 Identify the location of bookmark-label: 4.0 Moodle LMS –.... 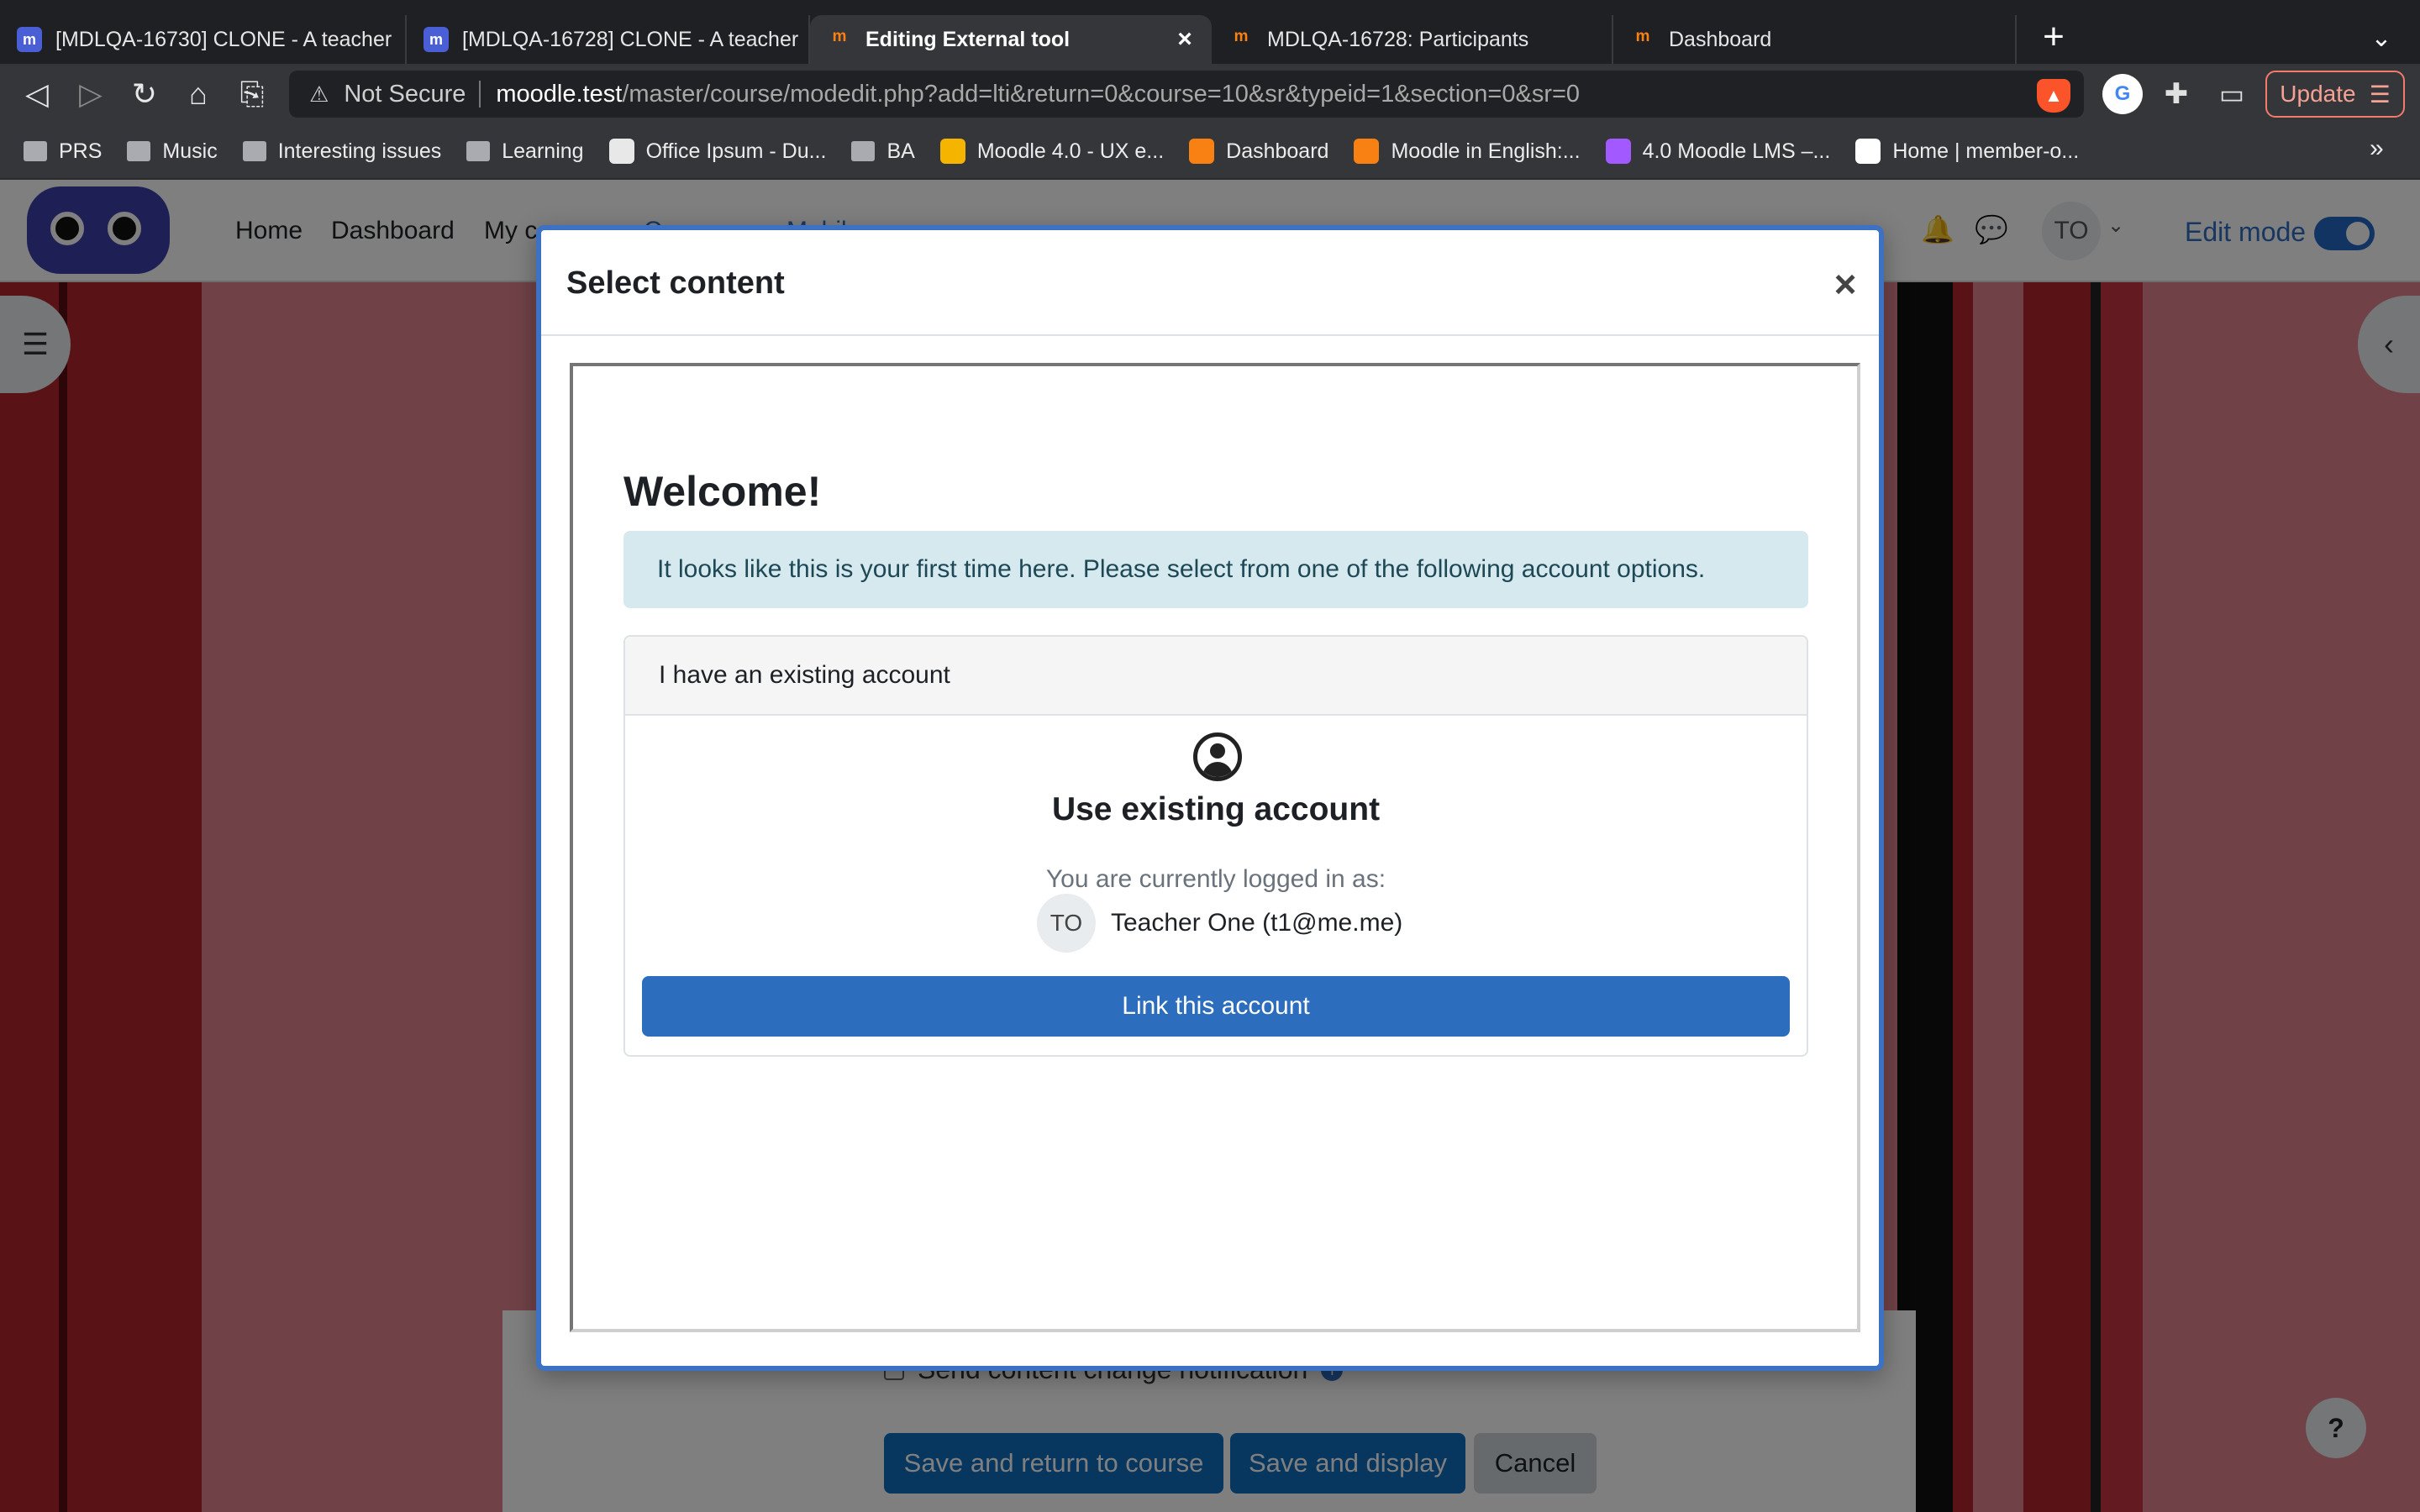
(1737, 151).